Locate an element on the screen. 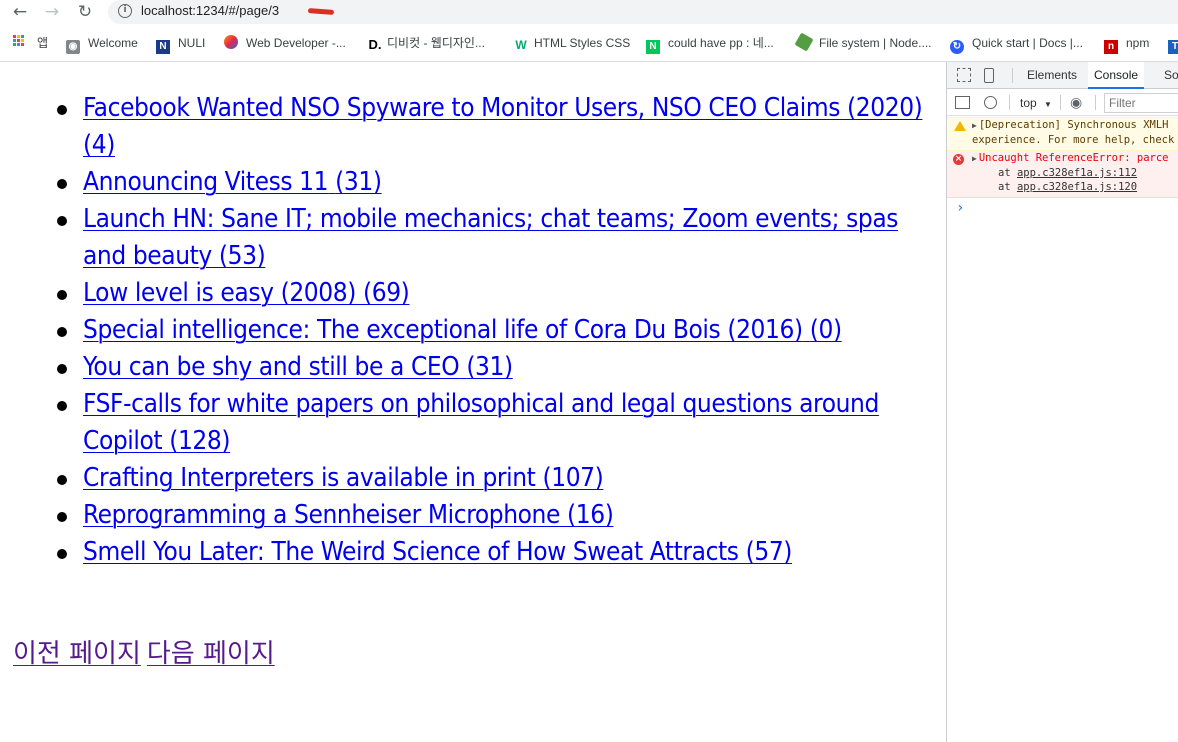 This screenshot has width=1178, height=742. pagination: 이전 페이지 다음 페이지 is located at coordinates (147, 654).